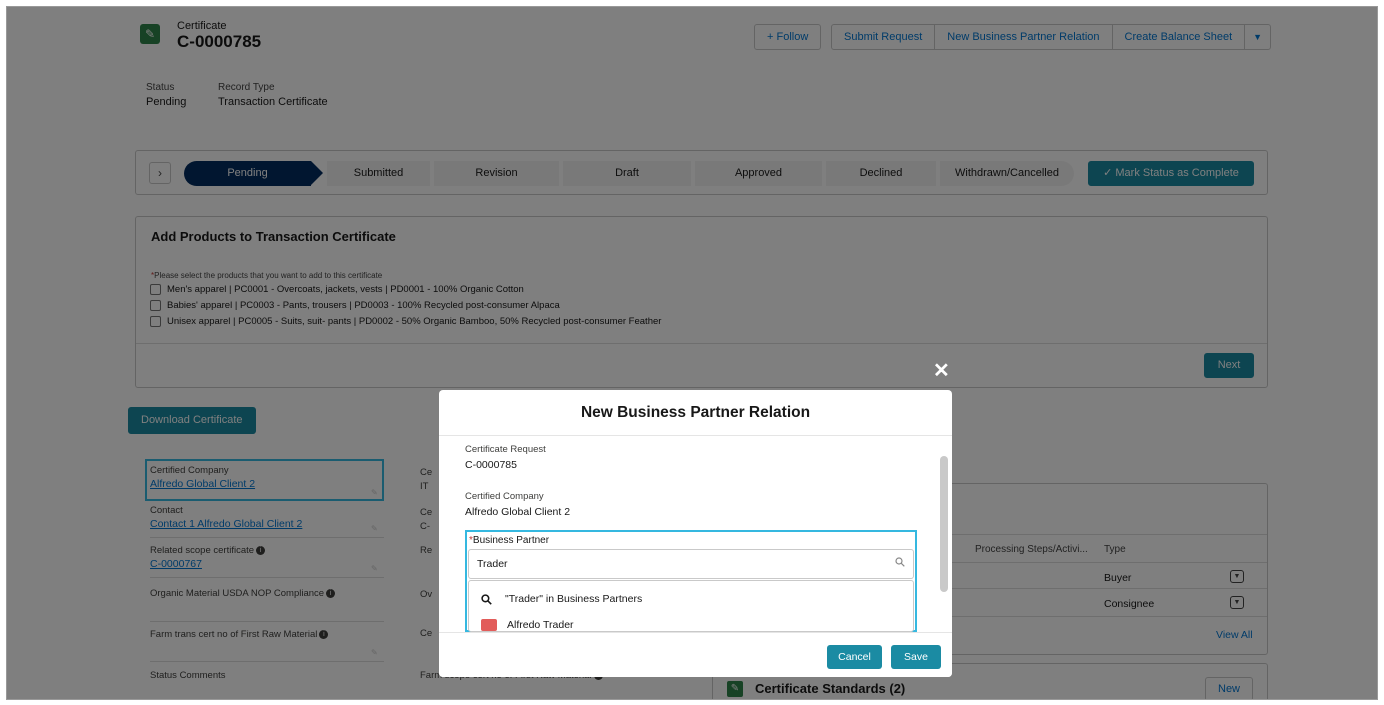  I want to click on business-partner-label: *Business Partner, so click(509, 540).